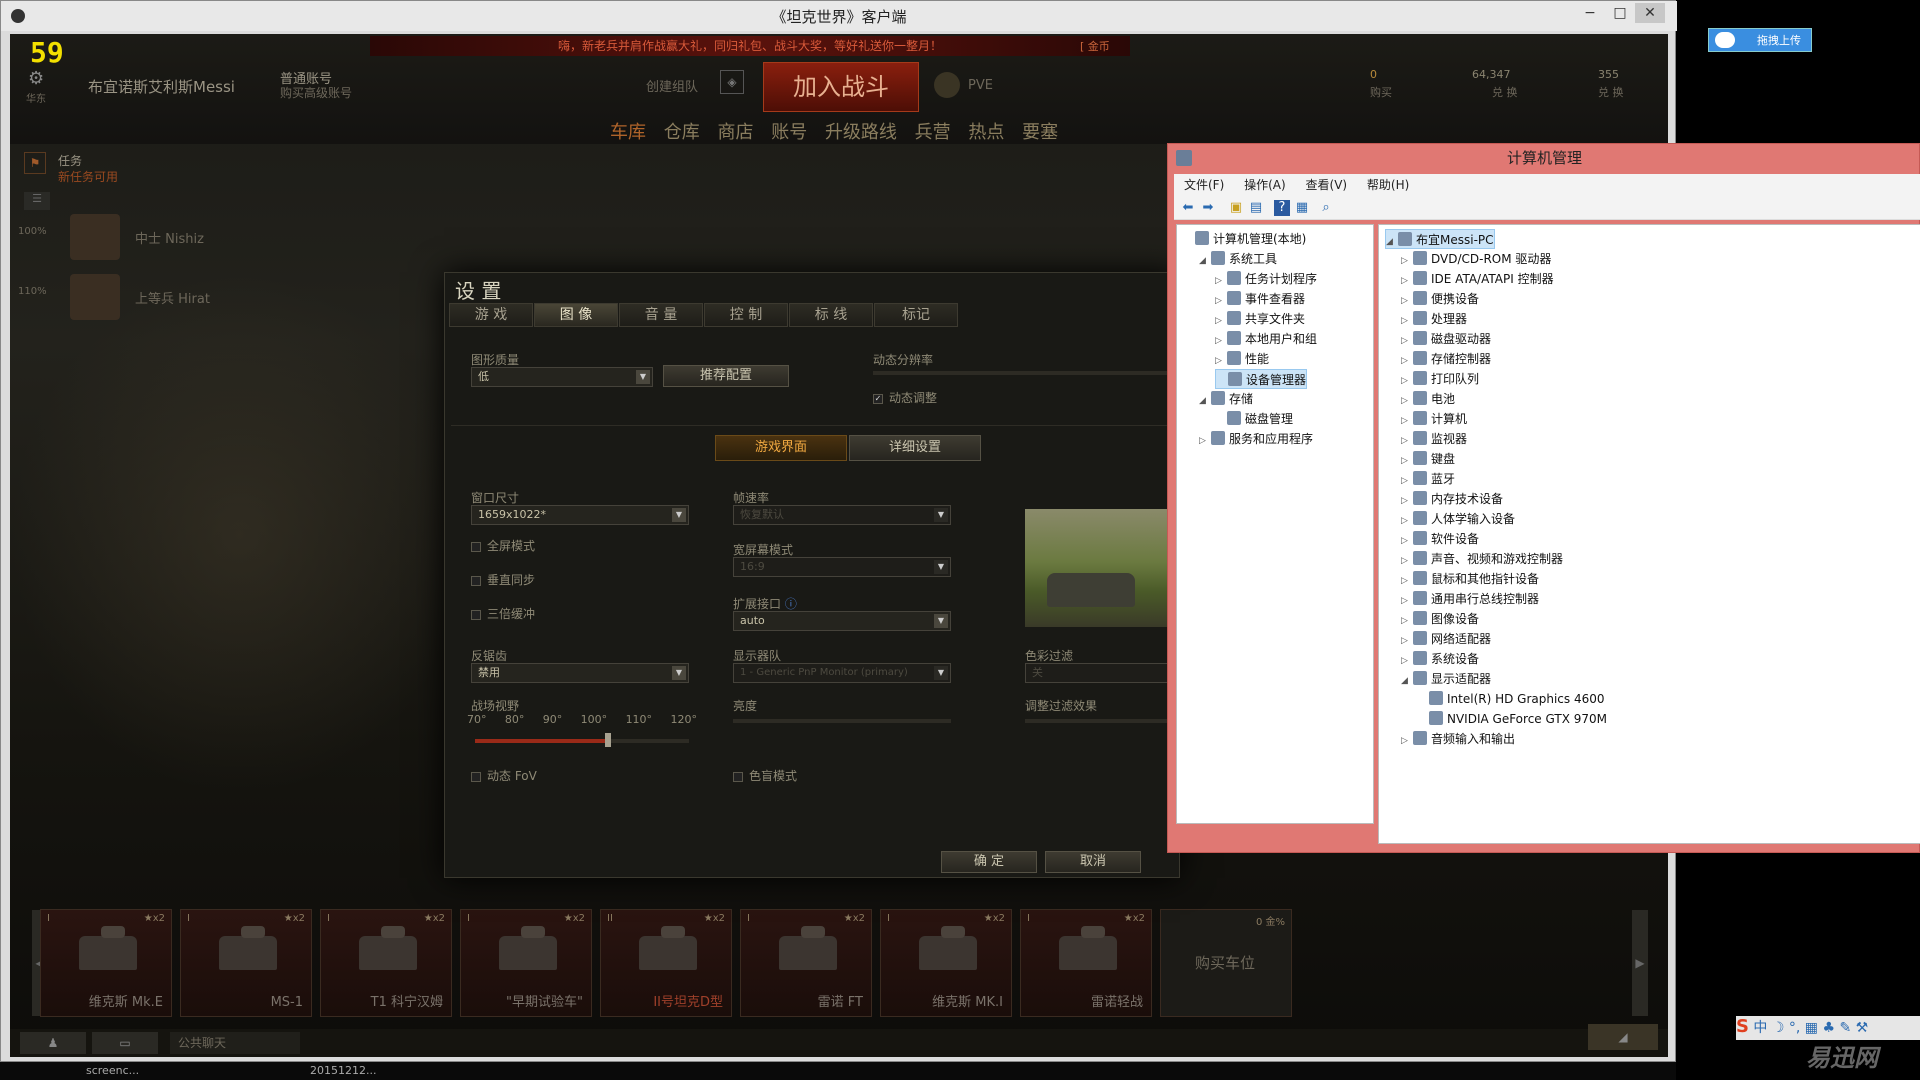 The width and height of the screenshot is (1920, 1080). I want to click on tree-node: ▷ 事件查看器, so click(1260, 299).